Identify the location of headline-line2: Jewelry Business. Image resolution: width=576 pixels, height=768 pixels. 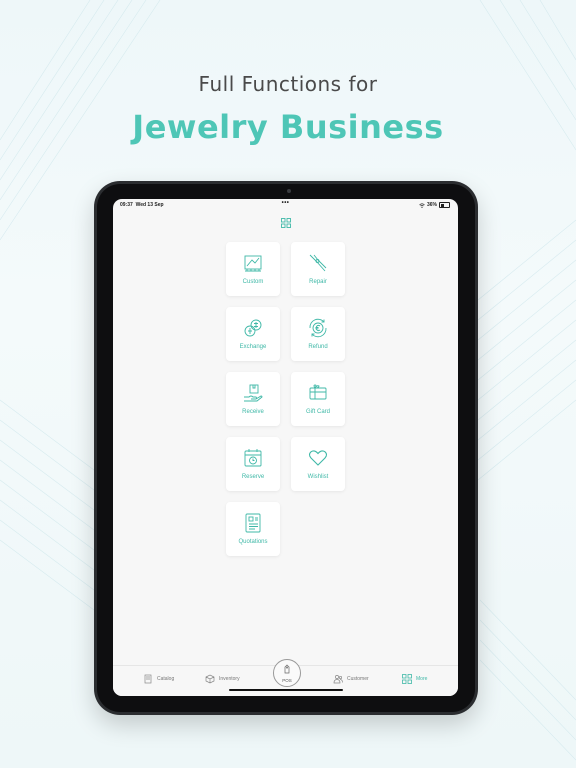
(288, 127).